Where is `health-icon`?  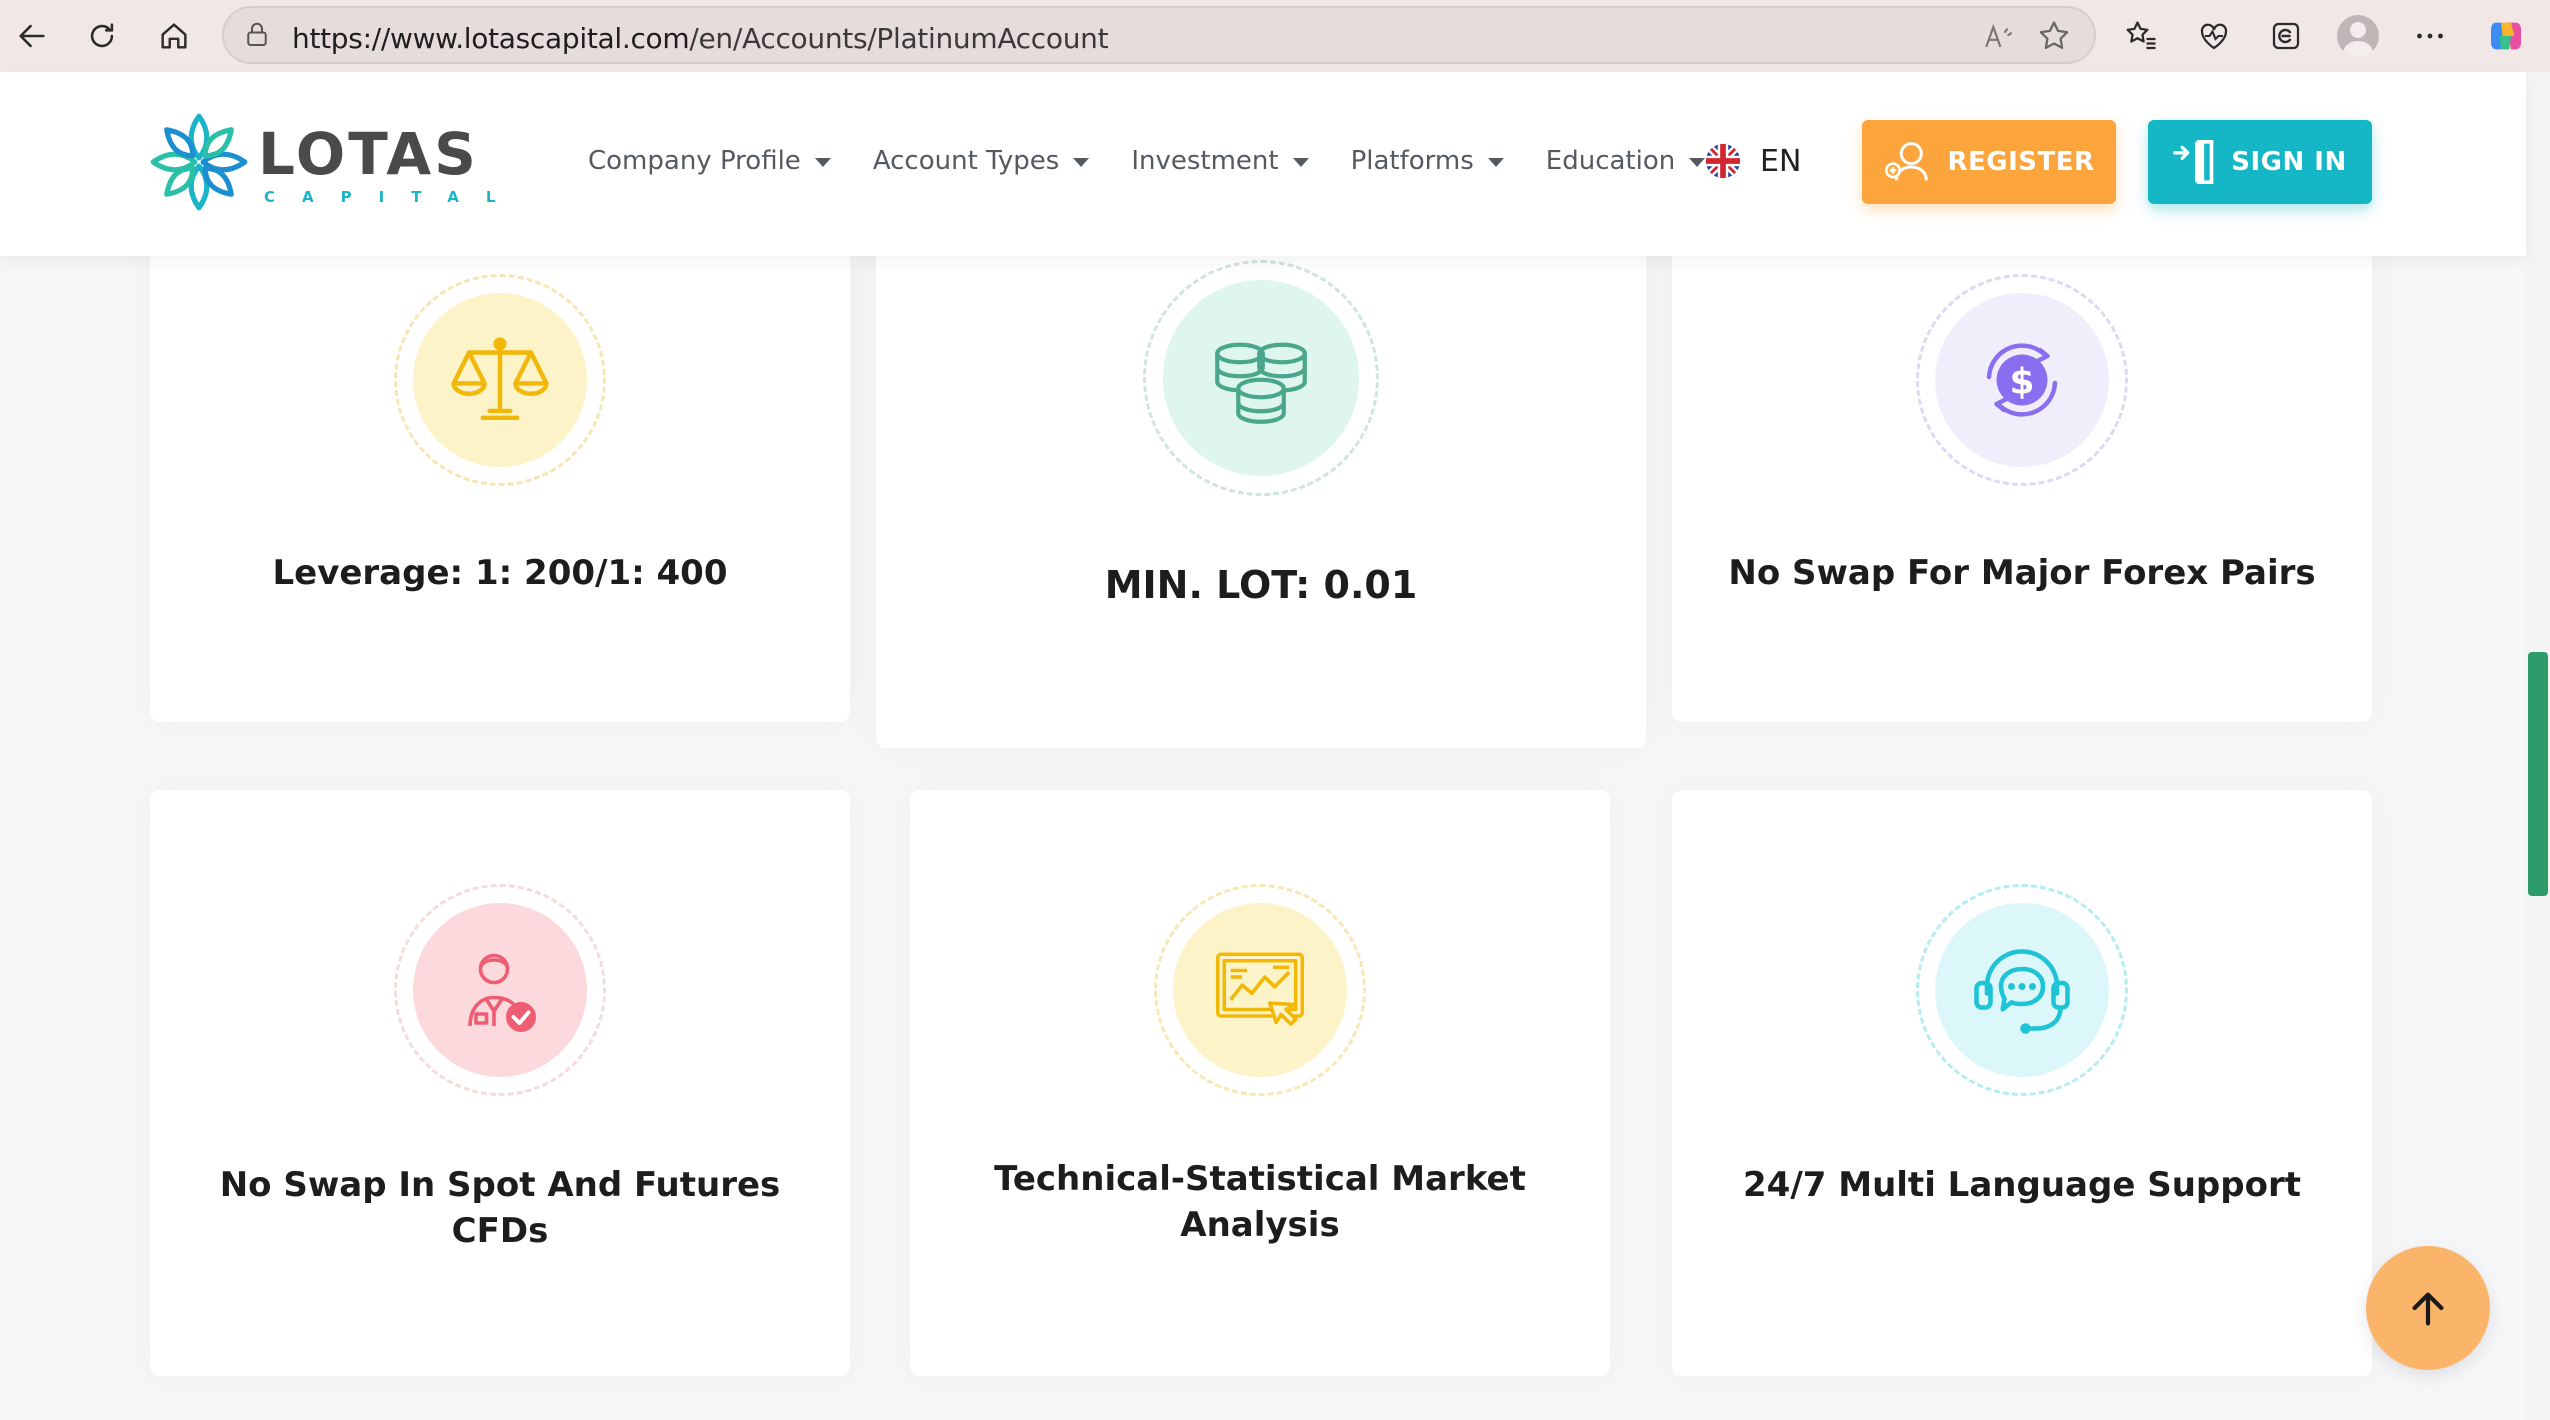 health-icon is located at coordinates (2214, 36).